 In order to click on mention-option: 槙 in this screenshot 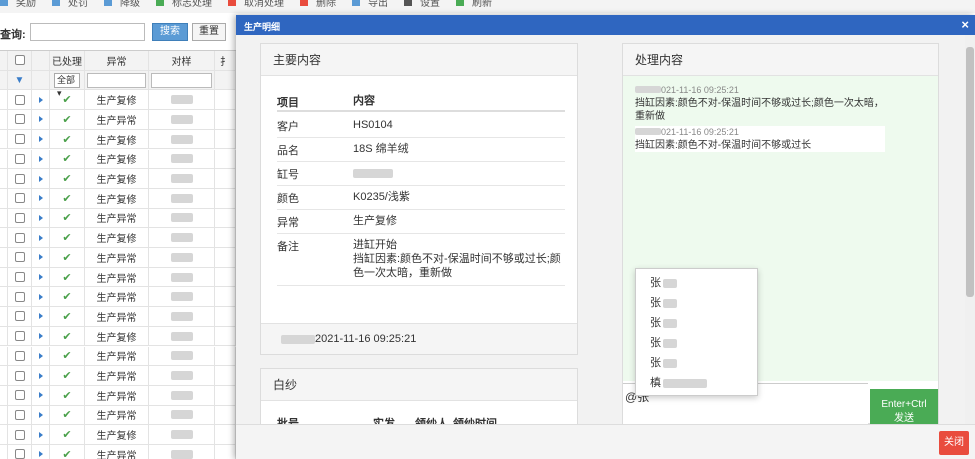, I will do `click(696, 383)`.